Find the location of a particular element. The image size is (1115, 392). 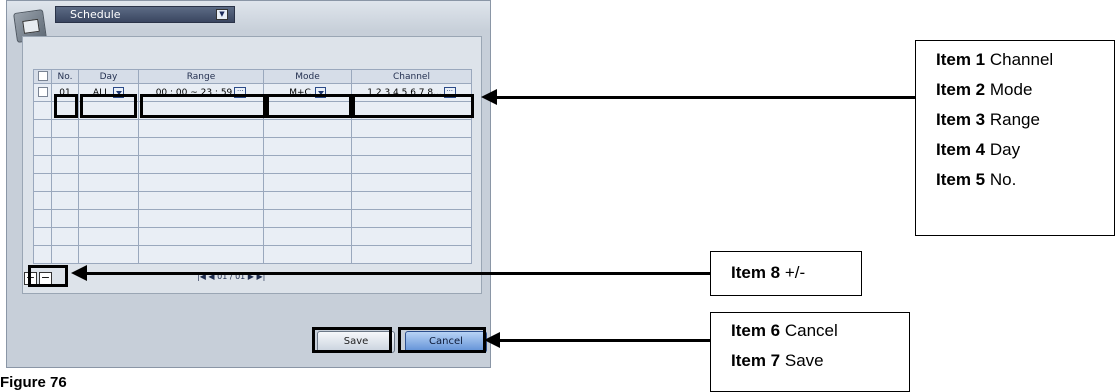

column-header-day: Day is located at coordinates (108, 76).